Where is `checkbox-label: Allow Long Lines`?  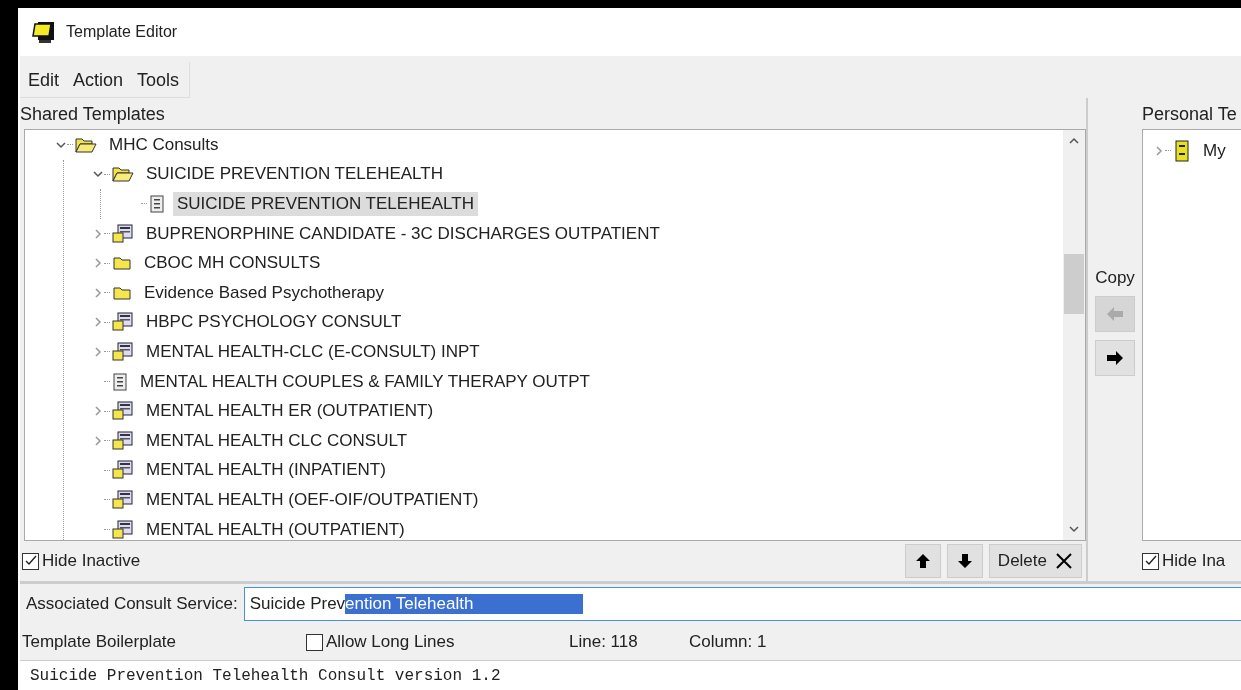 checkbox-label: Allow Long Lines is located at coordinates (390, 642).